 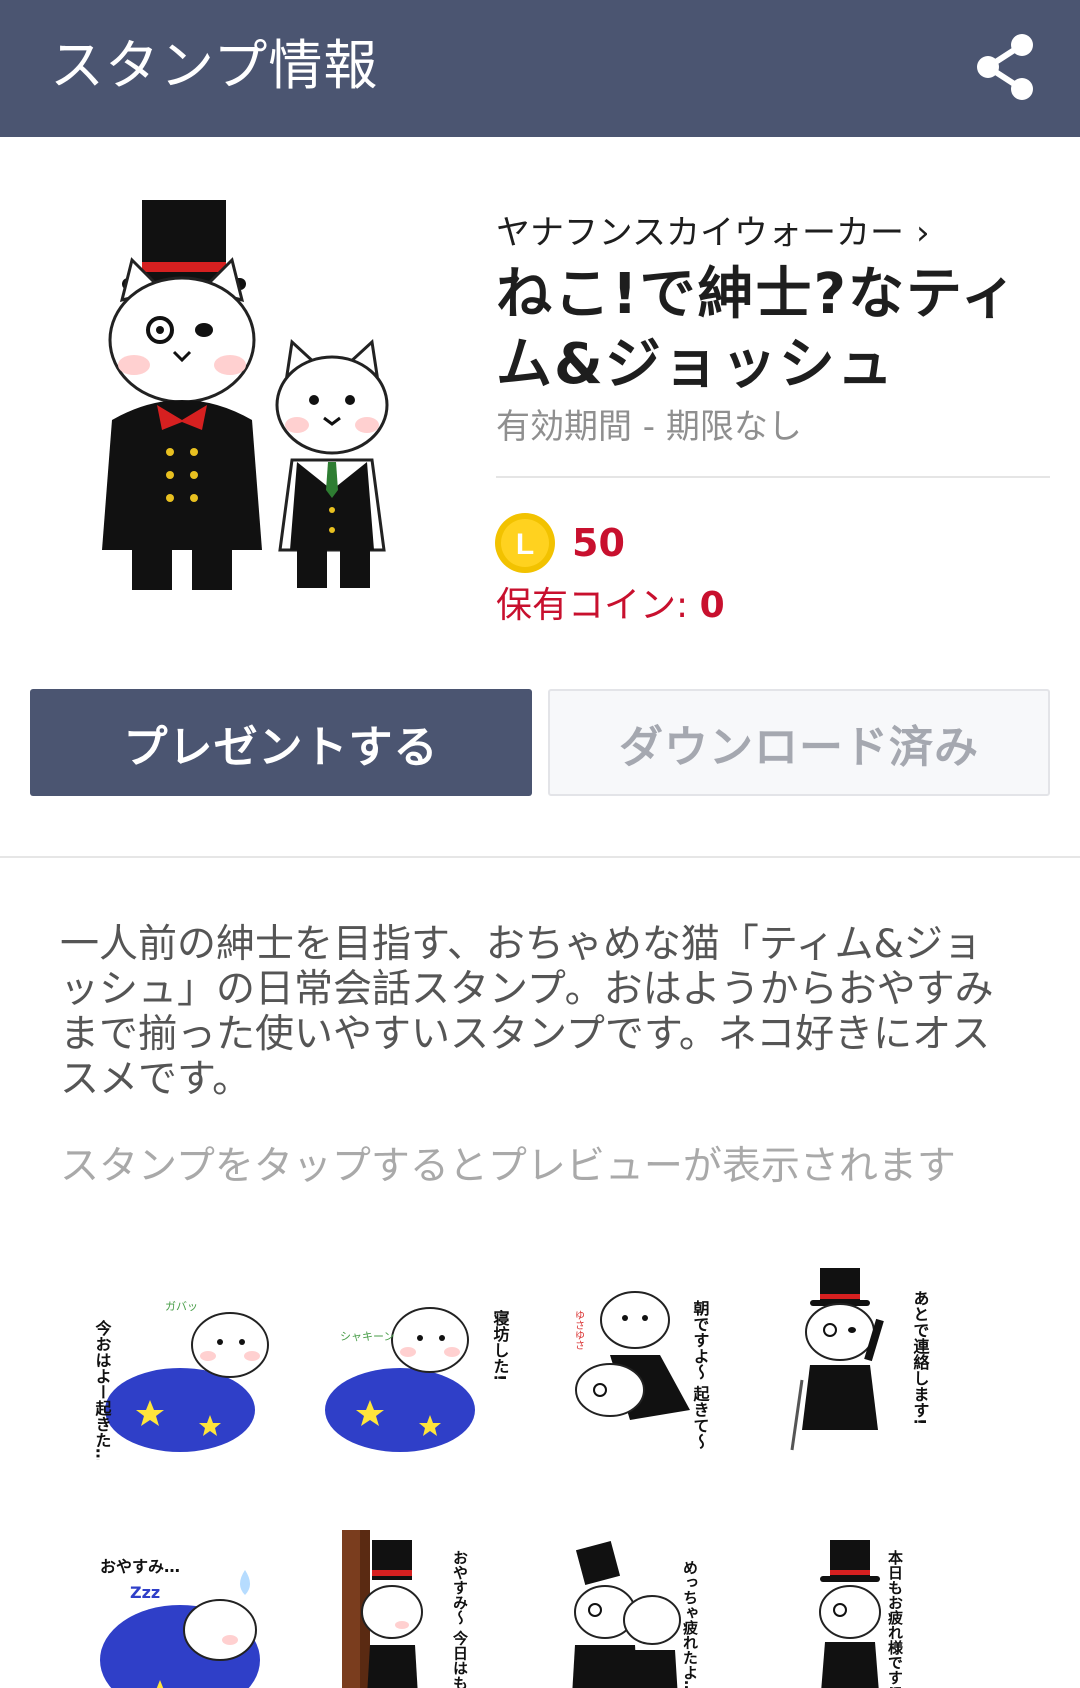 What do you see at coordinates (895, 1618) in the screenshot?
I see `sticker-text: 本日もお疲れ様です!` at bounding box center [895, 1618].